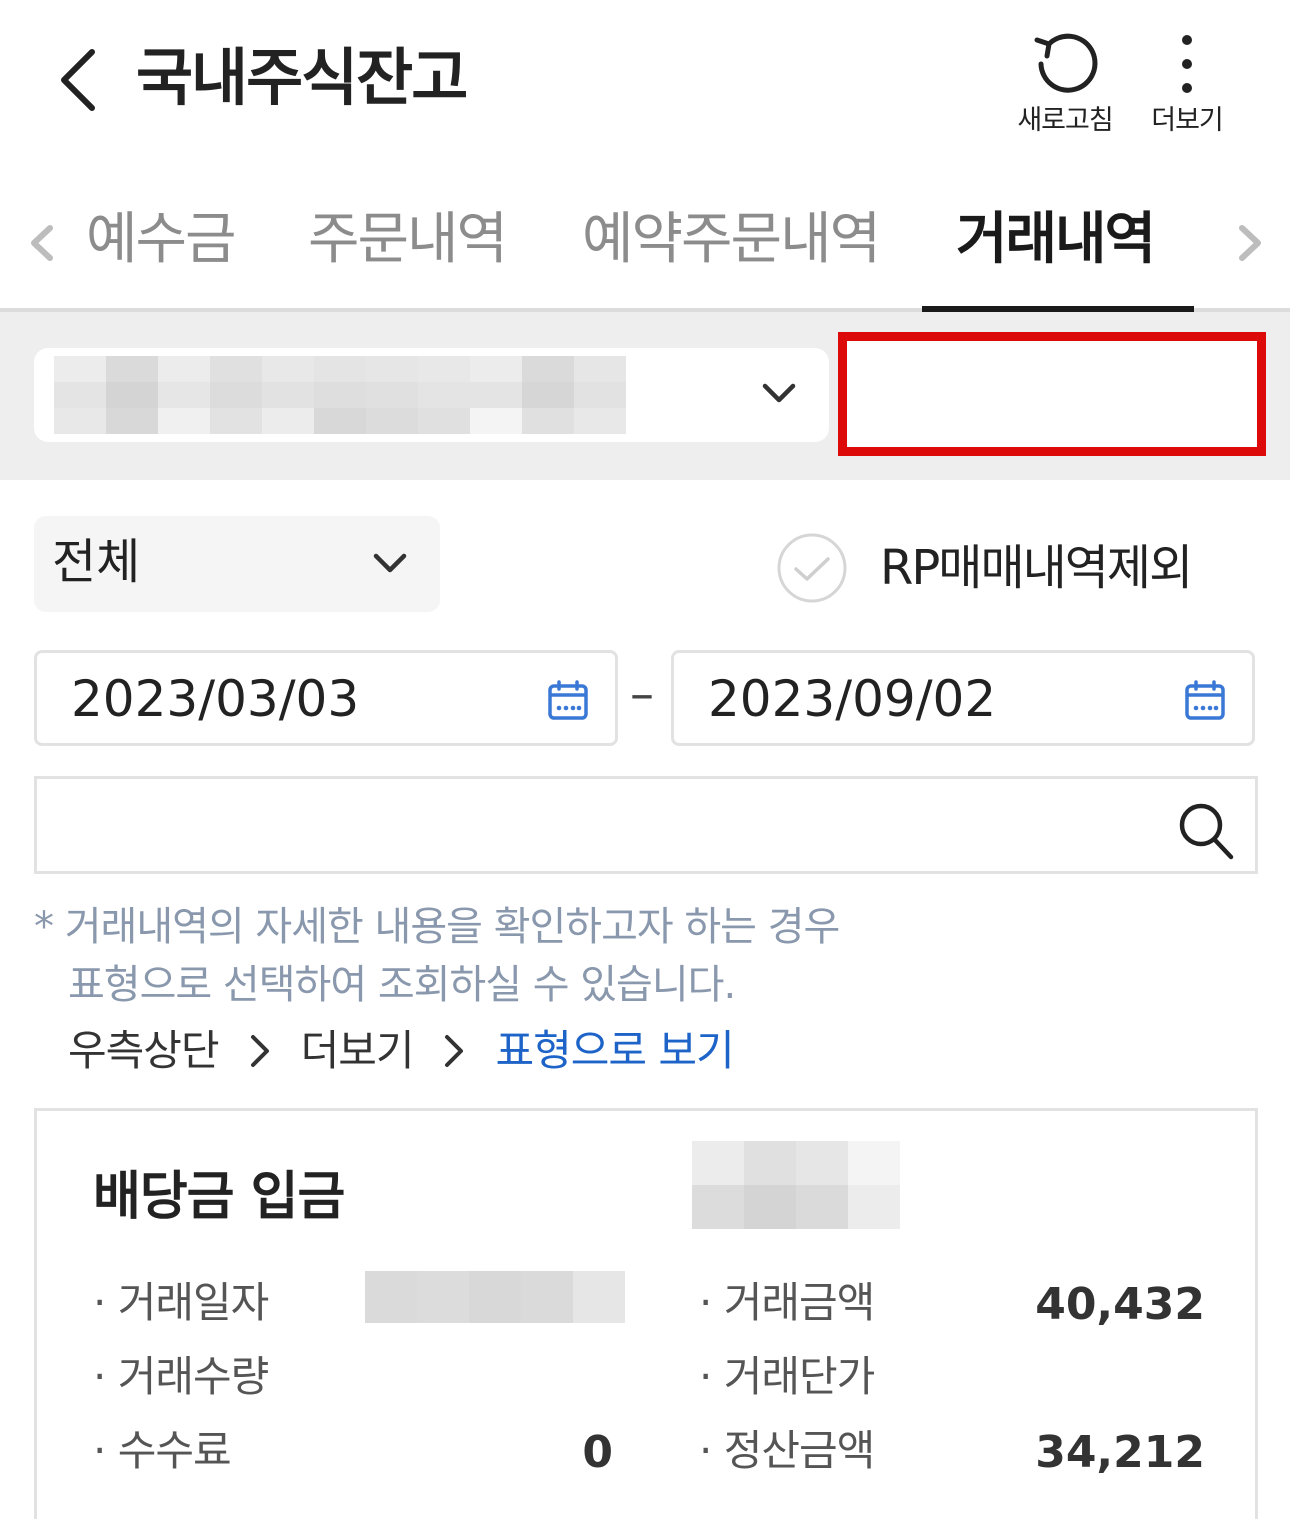  I want to click on search-field, so click(646, 825).